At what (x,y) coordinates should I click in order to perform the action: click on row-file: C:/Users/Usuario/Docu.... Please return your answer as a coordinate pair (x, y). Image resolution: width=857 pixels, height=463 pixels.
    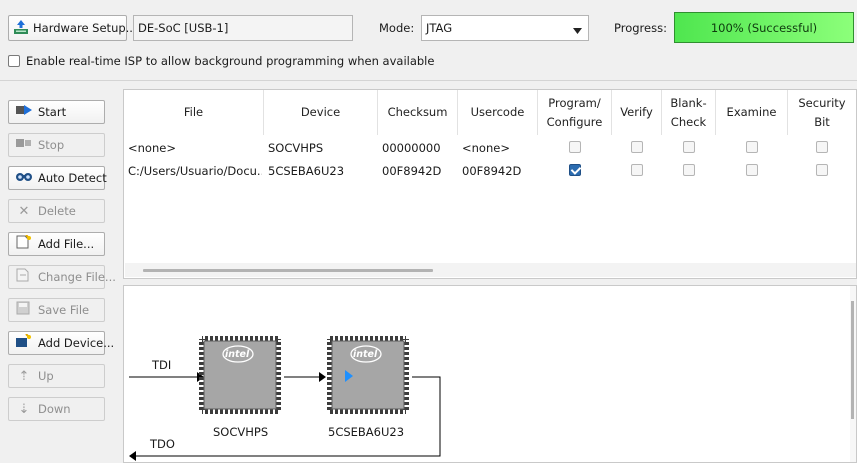
    Looking at the image, I should click on (195, 171).